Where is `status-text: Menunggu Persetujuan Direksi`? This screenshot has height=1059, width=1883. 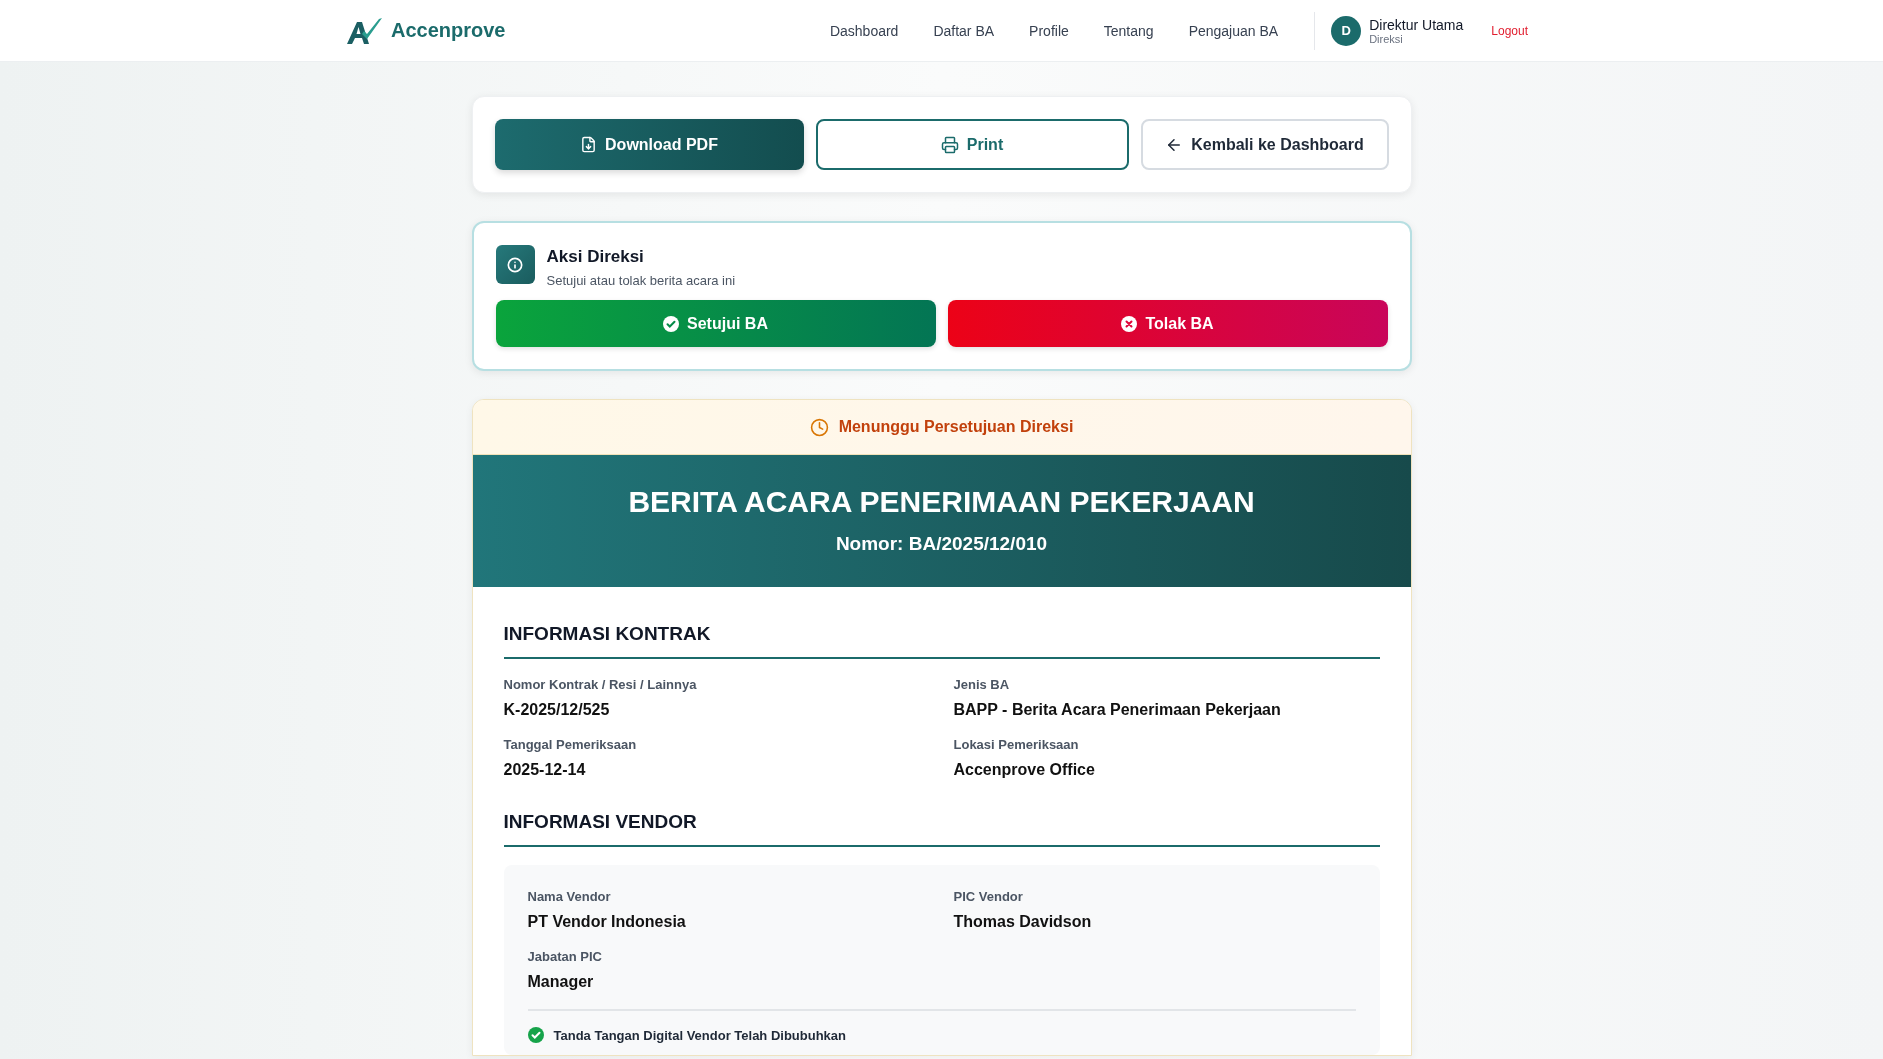
status-text: Menunggu Persetujuan Direksi is located at coordinates (956, 427).